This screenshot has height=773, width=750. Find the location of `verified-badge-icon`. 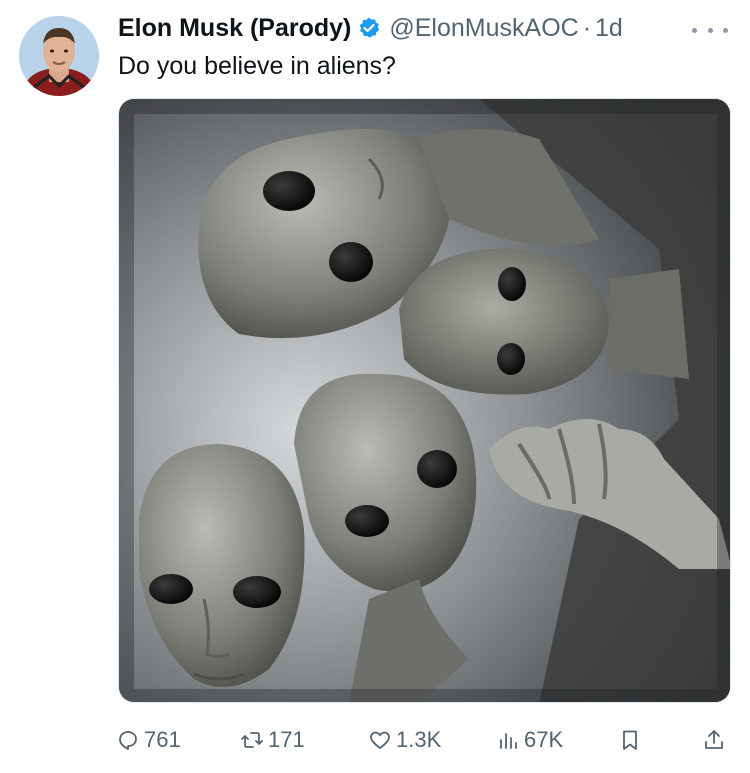

verified-badge-icon is located at coordinates (370, 27).